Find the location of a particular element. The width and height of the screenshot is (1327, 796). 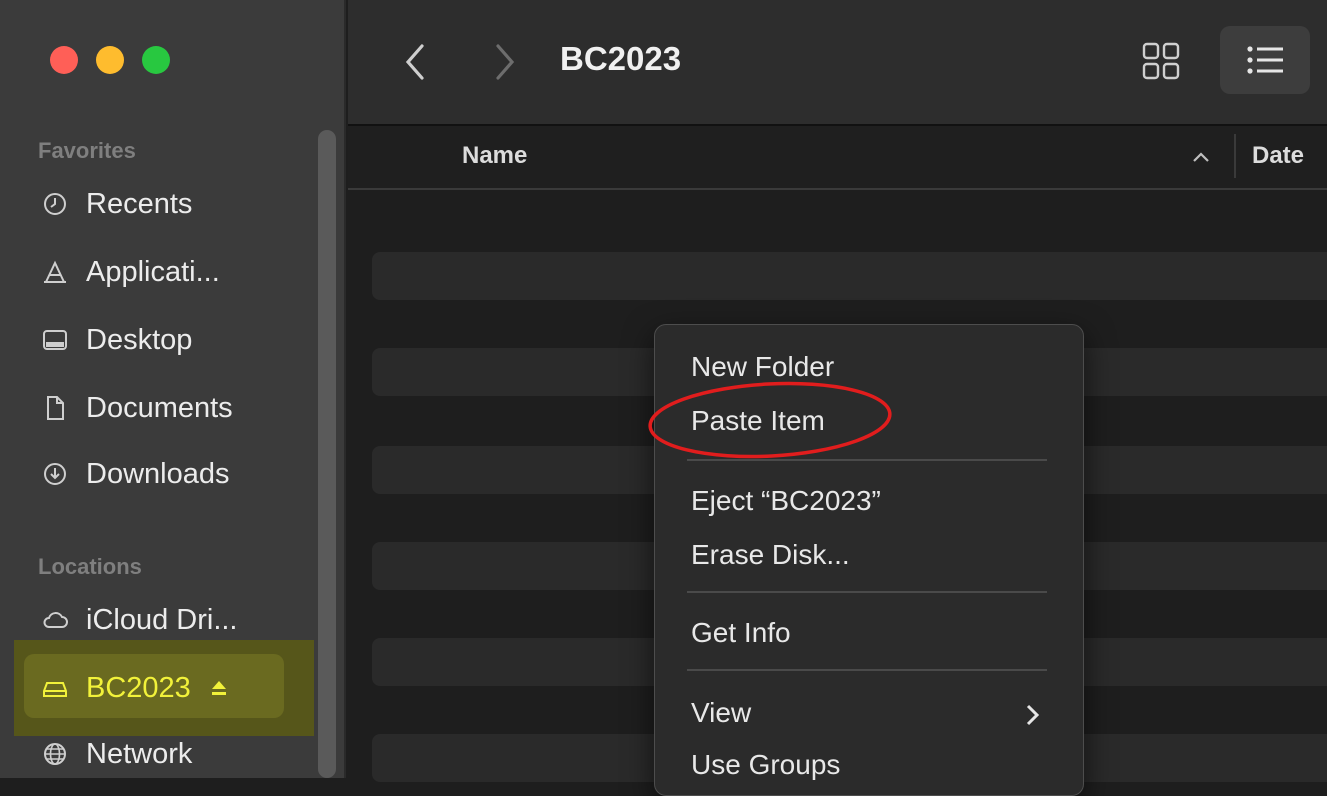

menu-item-use-groups: Use Groups is located at coordinates (765, 765).